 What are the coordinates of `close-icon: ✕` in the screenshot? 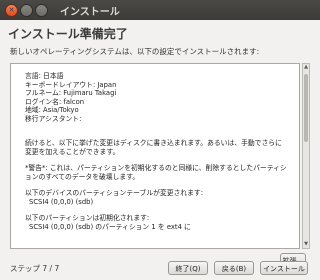 It's located at (11, 10).